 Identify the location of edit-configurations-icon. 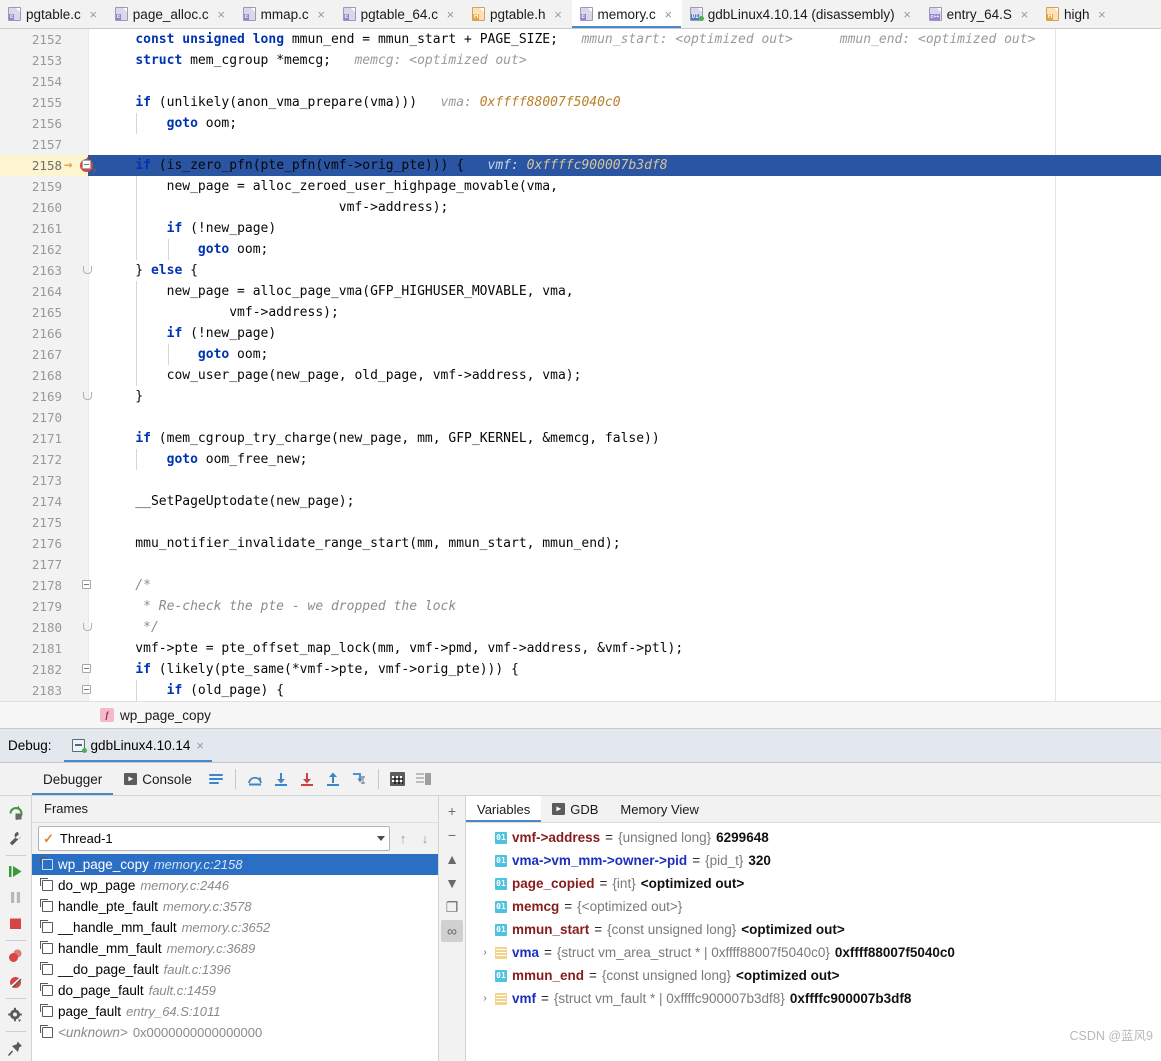
(16, 839).